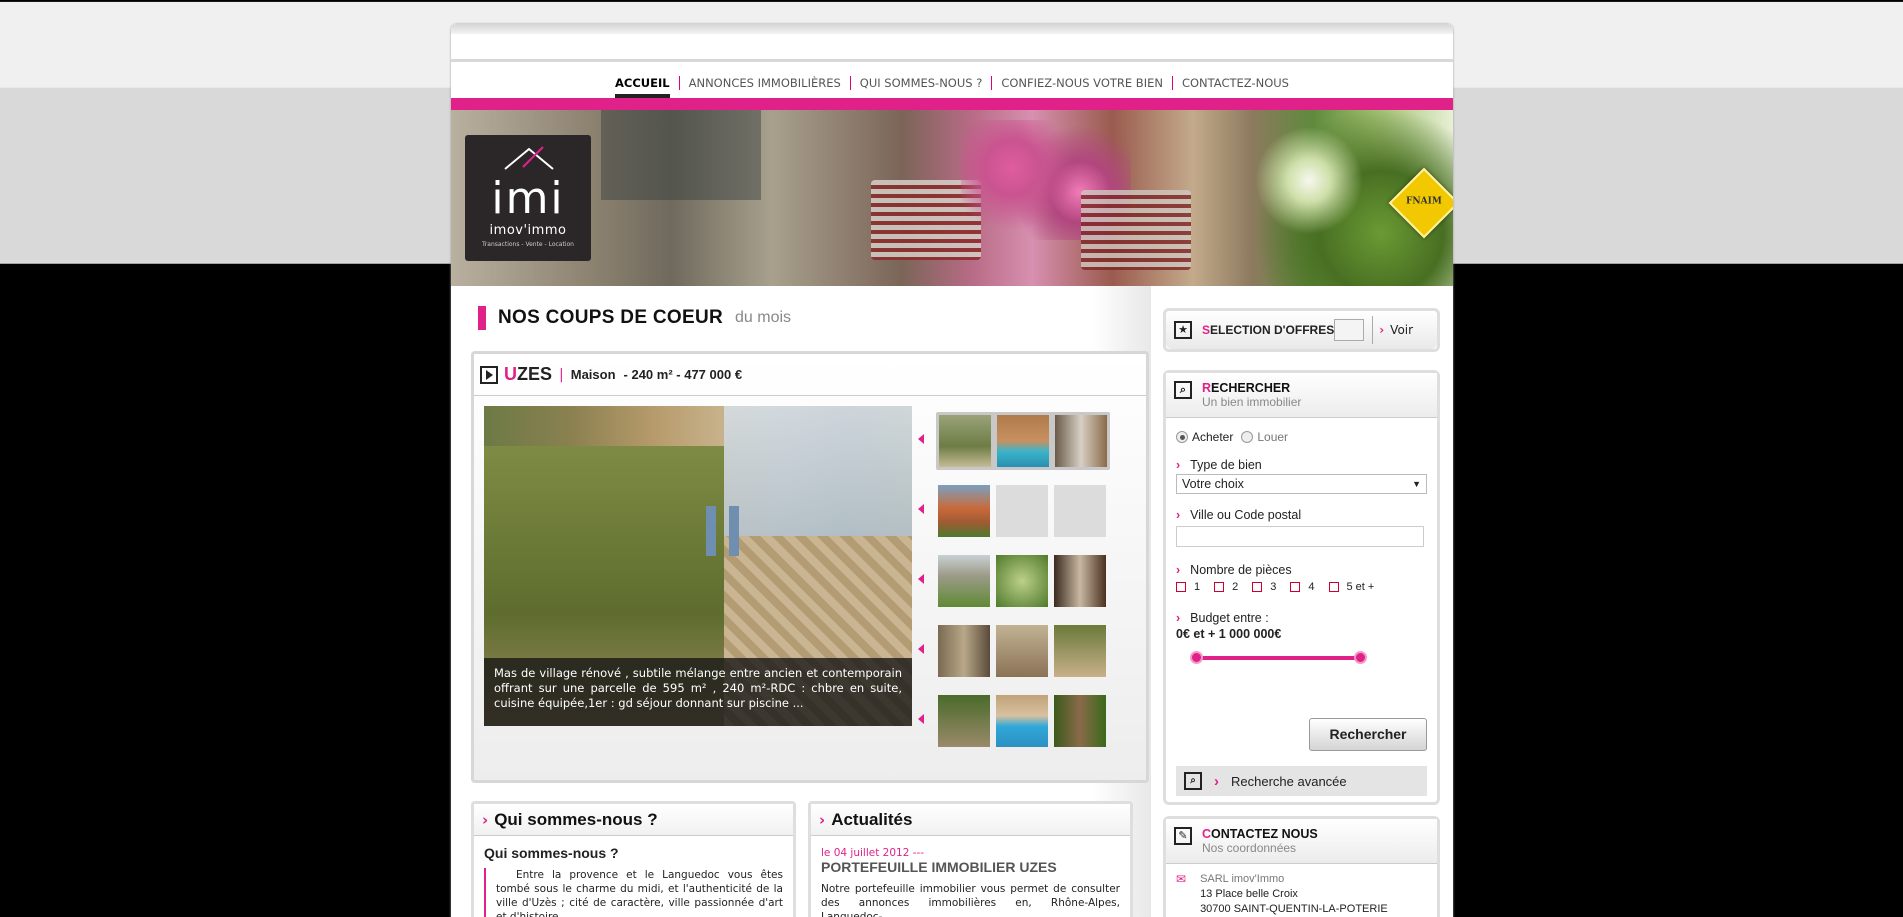 Image resolution: width=1903 pixels, height=917 pixels. Describe the element at coordinates (1416, 484) in the screenshot. I see `dropdown-arrow-icon: ▼` at that location.